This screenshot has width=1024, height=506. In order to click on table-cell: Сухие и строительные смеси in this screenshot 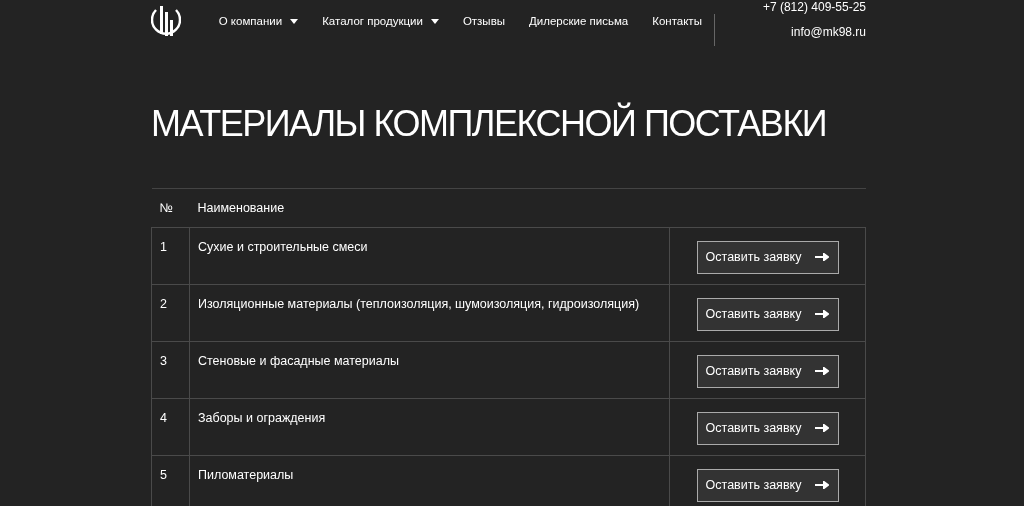, I will do `click(429, 256)`.